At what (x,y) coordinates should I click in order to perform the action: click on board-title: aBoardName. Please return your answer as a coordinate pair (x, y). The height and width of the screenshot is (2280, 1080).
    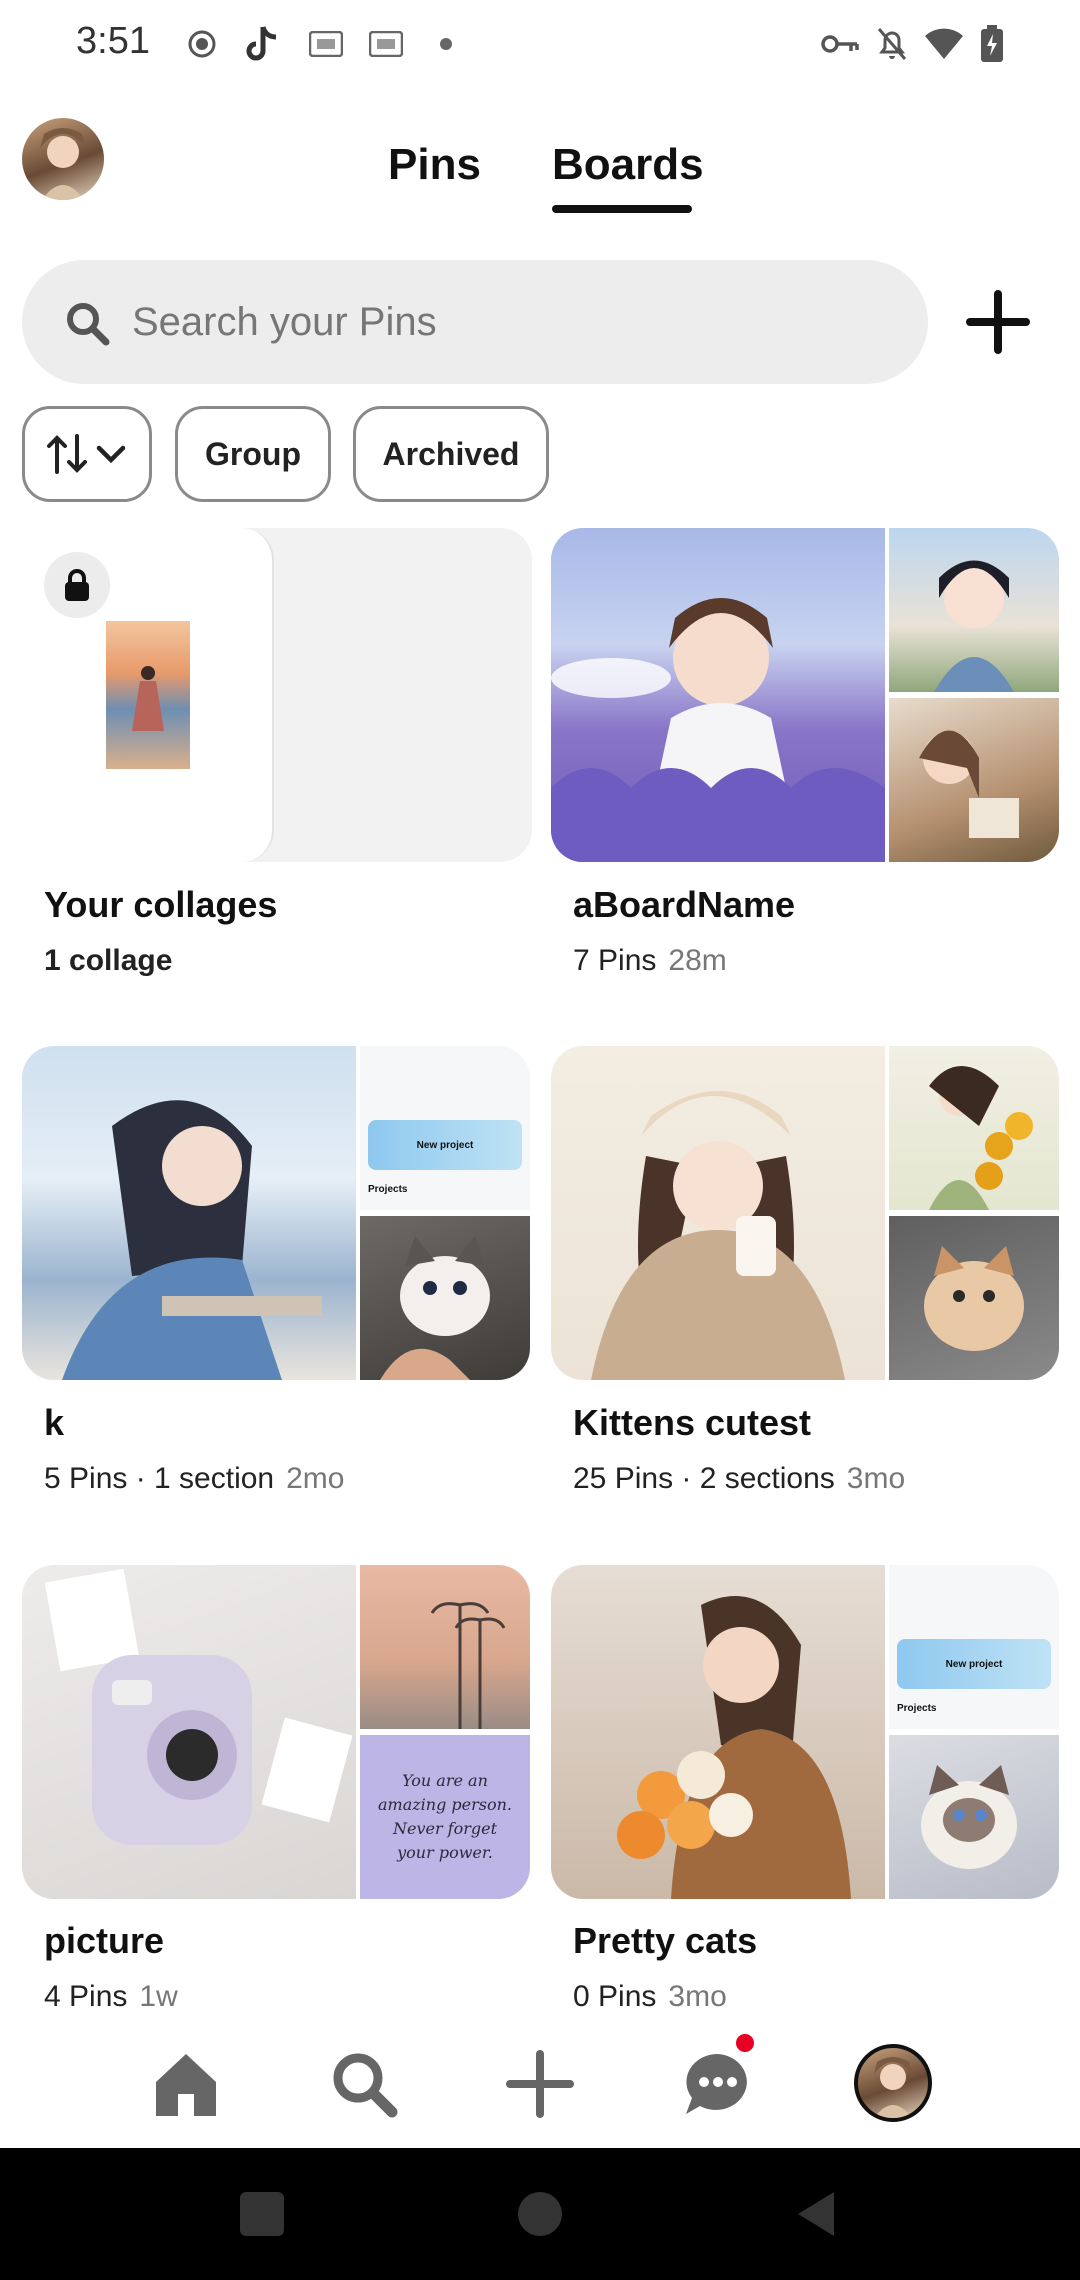
    Looking at the image, I should click on (684, 905).